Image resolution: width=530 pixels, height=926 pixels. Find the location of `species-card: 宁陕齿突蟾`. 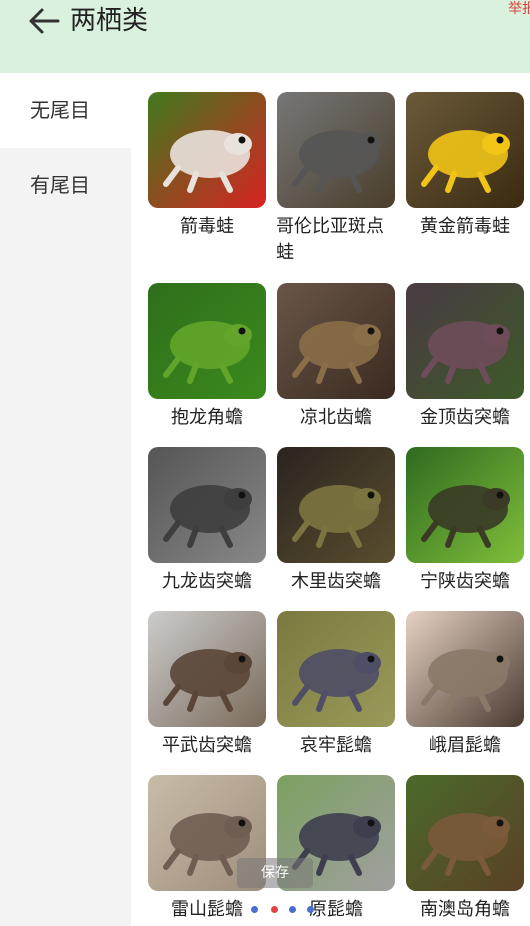

species-card: 宁陕齿突蟾 is located at coordinates (465, 521).